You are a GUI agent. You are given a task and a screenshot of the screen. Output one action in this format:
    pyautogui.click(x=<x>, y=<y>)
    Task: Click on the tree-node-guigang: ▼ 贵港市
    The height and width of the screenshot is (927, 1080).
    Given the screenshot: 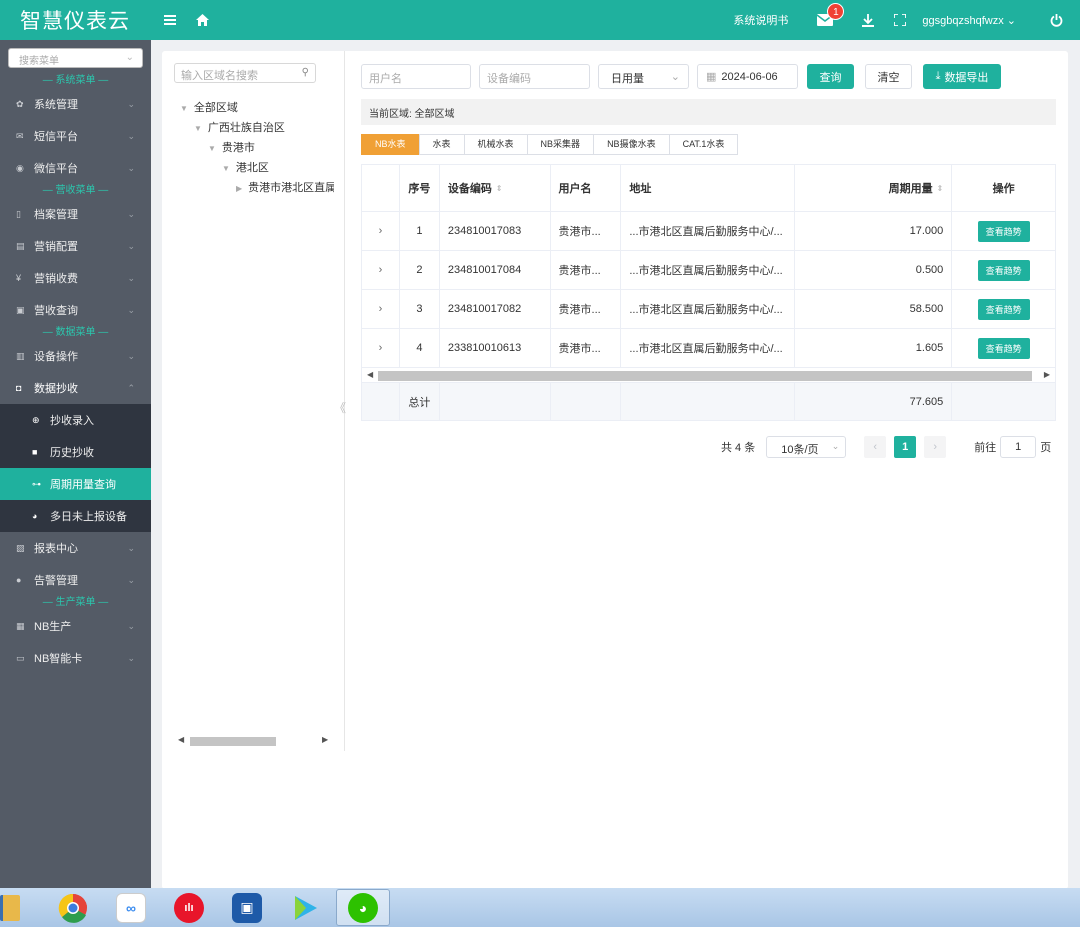 What is the action you would take?
    pyautogui.click(x=231, y=147)
    